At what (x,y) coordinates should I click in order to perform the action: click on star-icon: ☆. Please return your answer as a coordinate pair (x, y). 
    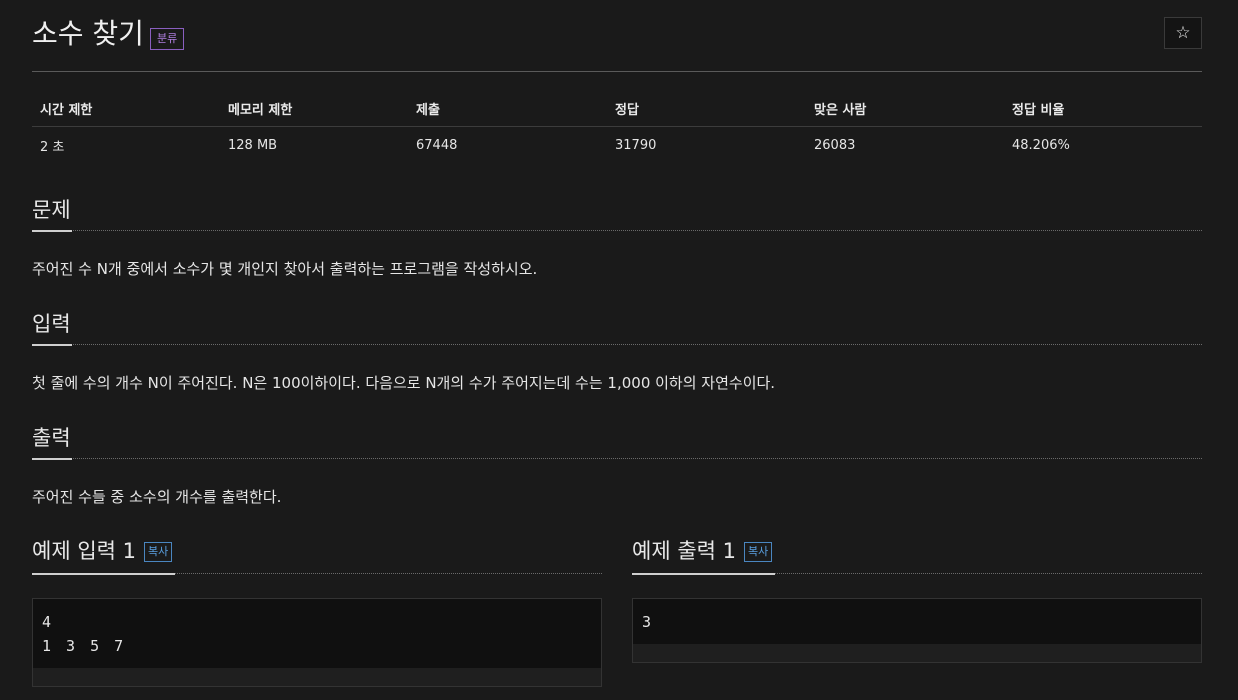
    Looking at the image, I should click on (1183, 33).